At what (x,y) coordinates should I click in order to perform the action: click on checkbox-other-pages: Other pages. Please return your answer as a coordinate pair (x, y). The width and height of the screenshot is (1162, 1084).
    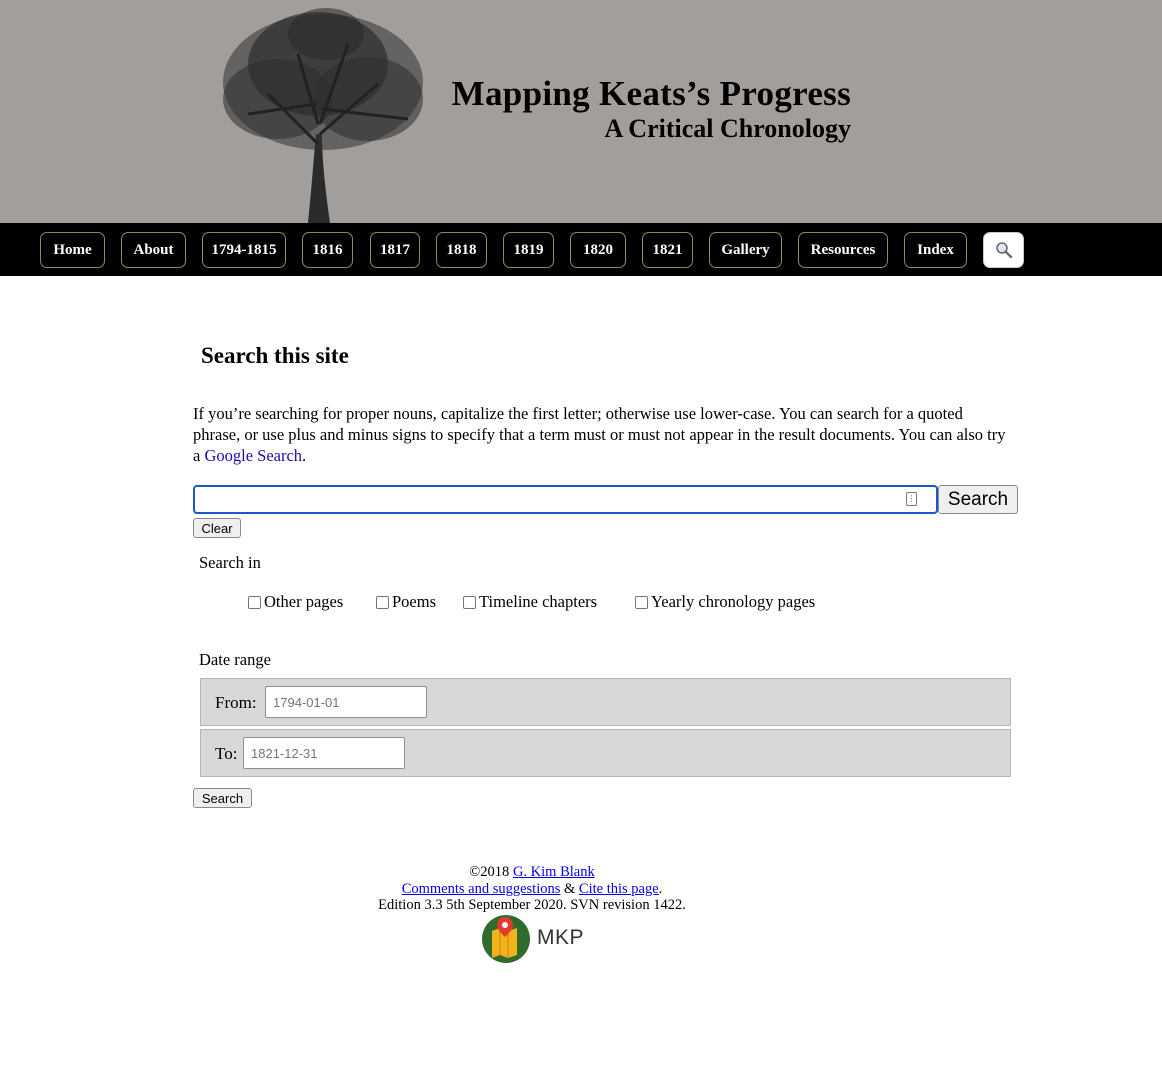
    Looking at the image, I should click on (295, 602).